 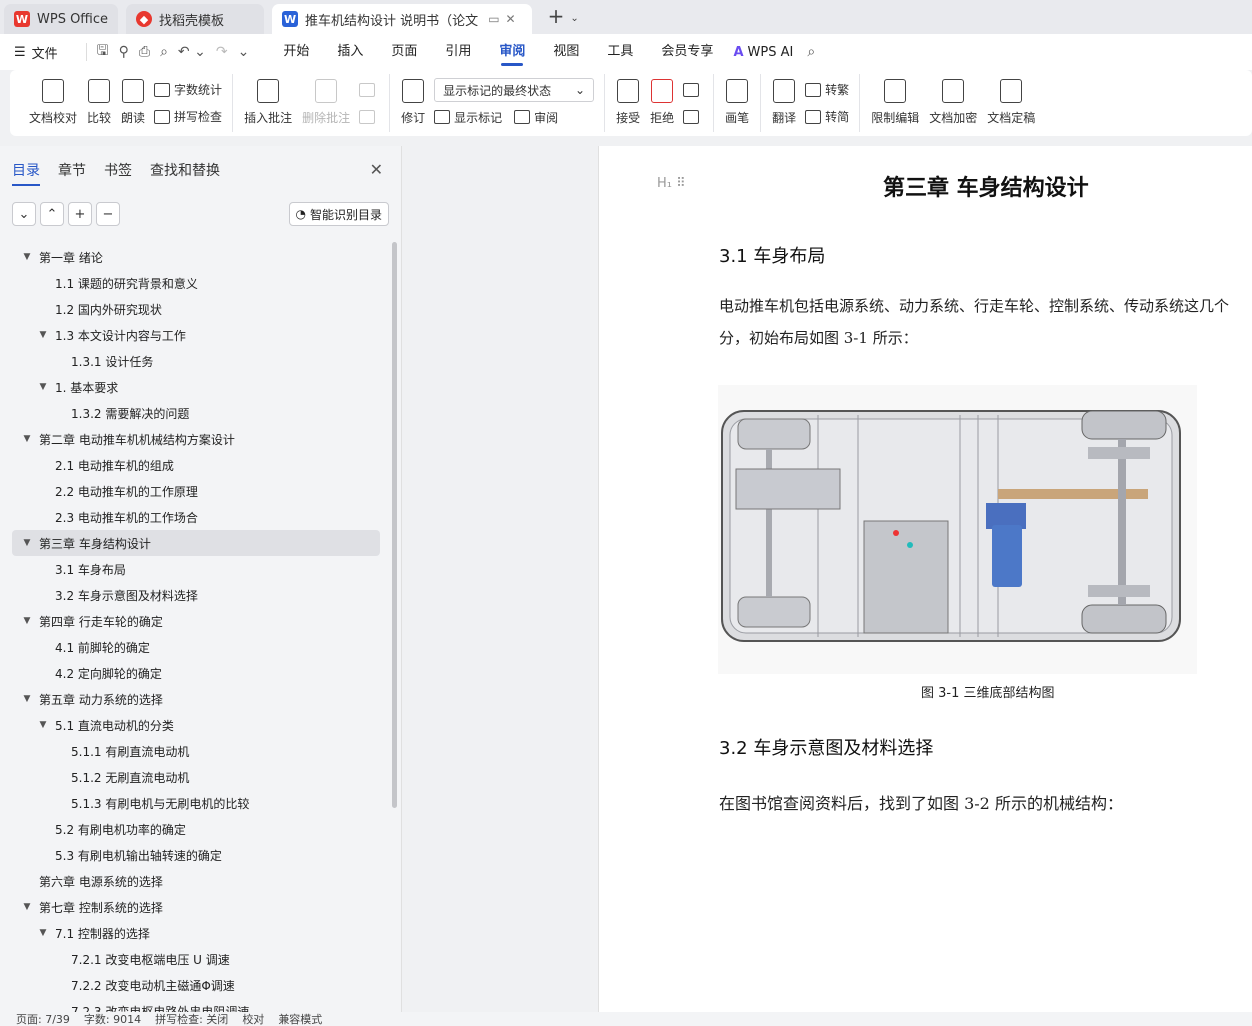 What do you see at coordinates (253, 1019) in the screenshot?
I see `proof-status: 校对` at bounding box center [253, 1019].